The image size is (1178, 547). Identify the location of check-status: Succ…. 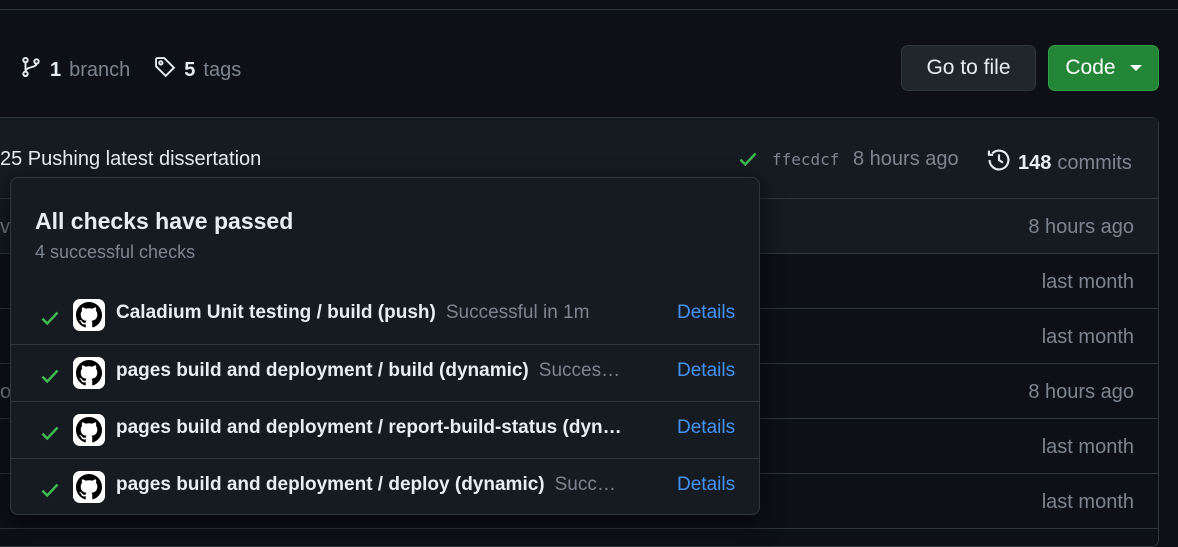
(585, 484).